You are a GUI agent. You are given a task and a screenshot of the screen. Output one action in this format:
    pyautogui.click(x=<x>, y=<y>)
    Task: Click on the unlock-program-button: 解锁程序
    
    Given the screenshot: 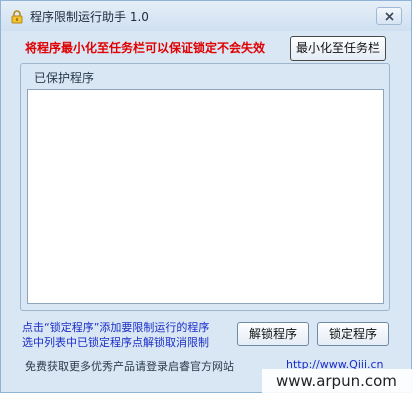 What is the action you would take?
    pyautogui.click(x=273, y=334)
    